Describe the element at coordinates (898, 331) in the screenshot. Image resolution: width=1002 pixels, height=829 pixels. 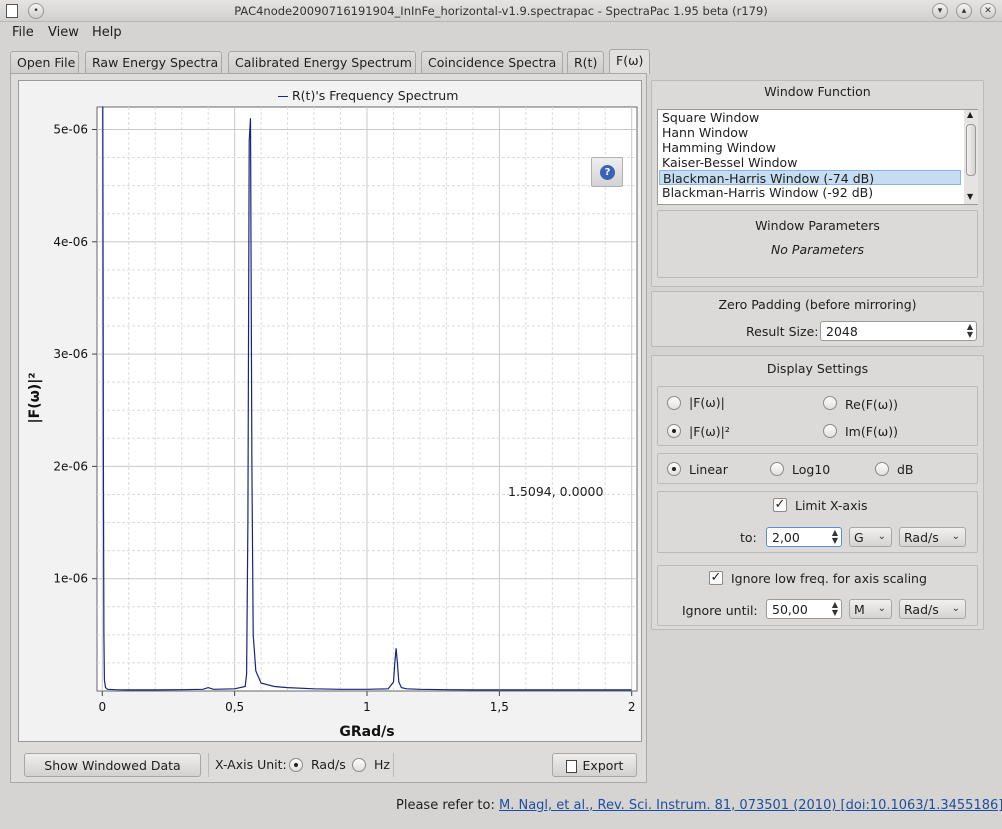
I see `result-size-spinbox: 2048 ▲ ▼` at that location.